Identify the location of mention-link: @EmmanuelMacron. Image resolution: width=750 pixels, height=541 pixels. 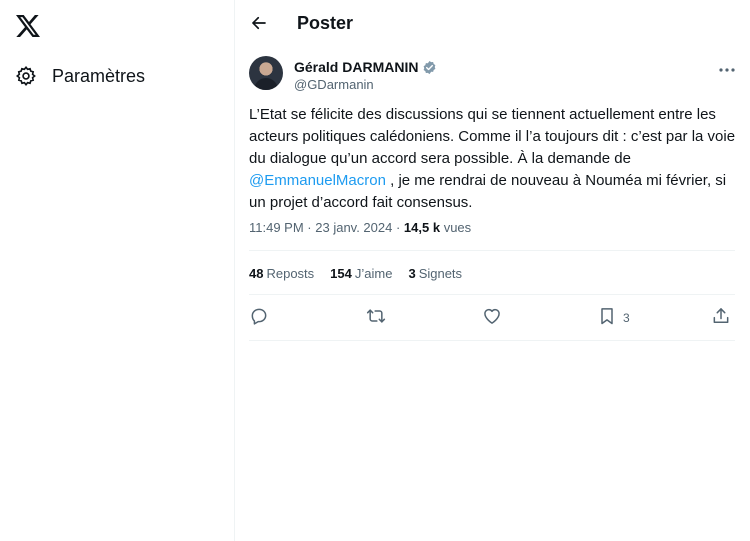
(317, 180).